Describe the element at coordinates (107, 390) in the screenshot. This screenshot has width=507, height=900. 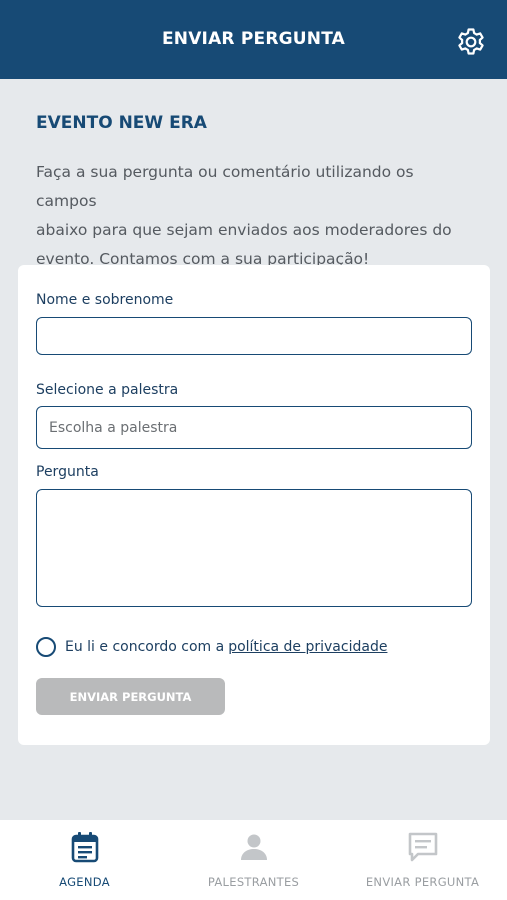
I see `talk-label: Selecione a palestra` at that location.